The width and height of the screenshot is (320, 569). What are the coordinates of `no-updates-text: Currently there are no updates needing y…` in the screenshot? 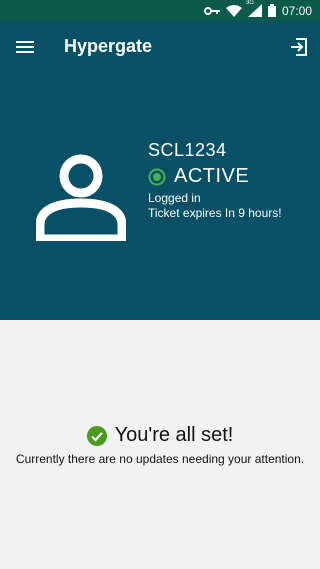 It's located at (160, 459).